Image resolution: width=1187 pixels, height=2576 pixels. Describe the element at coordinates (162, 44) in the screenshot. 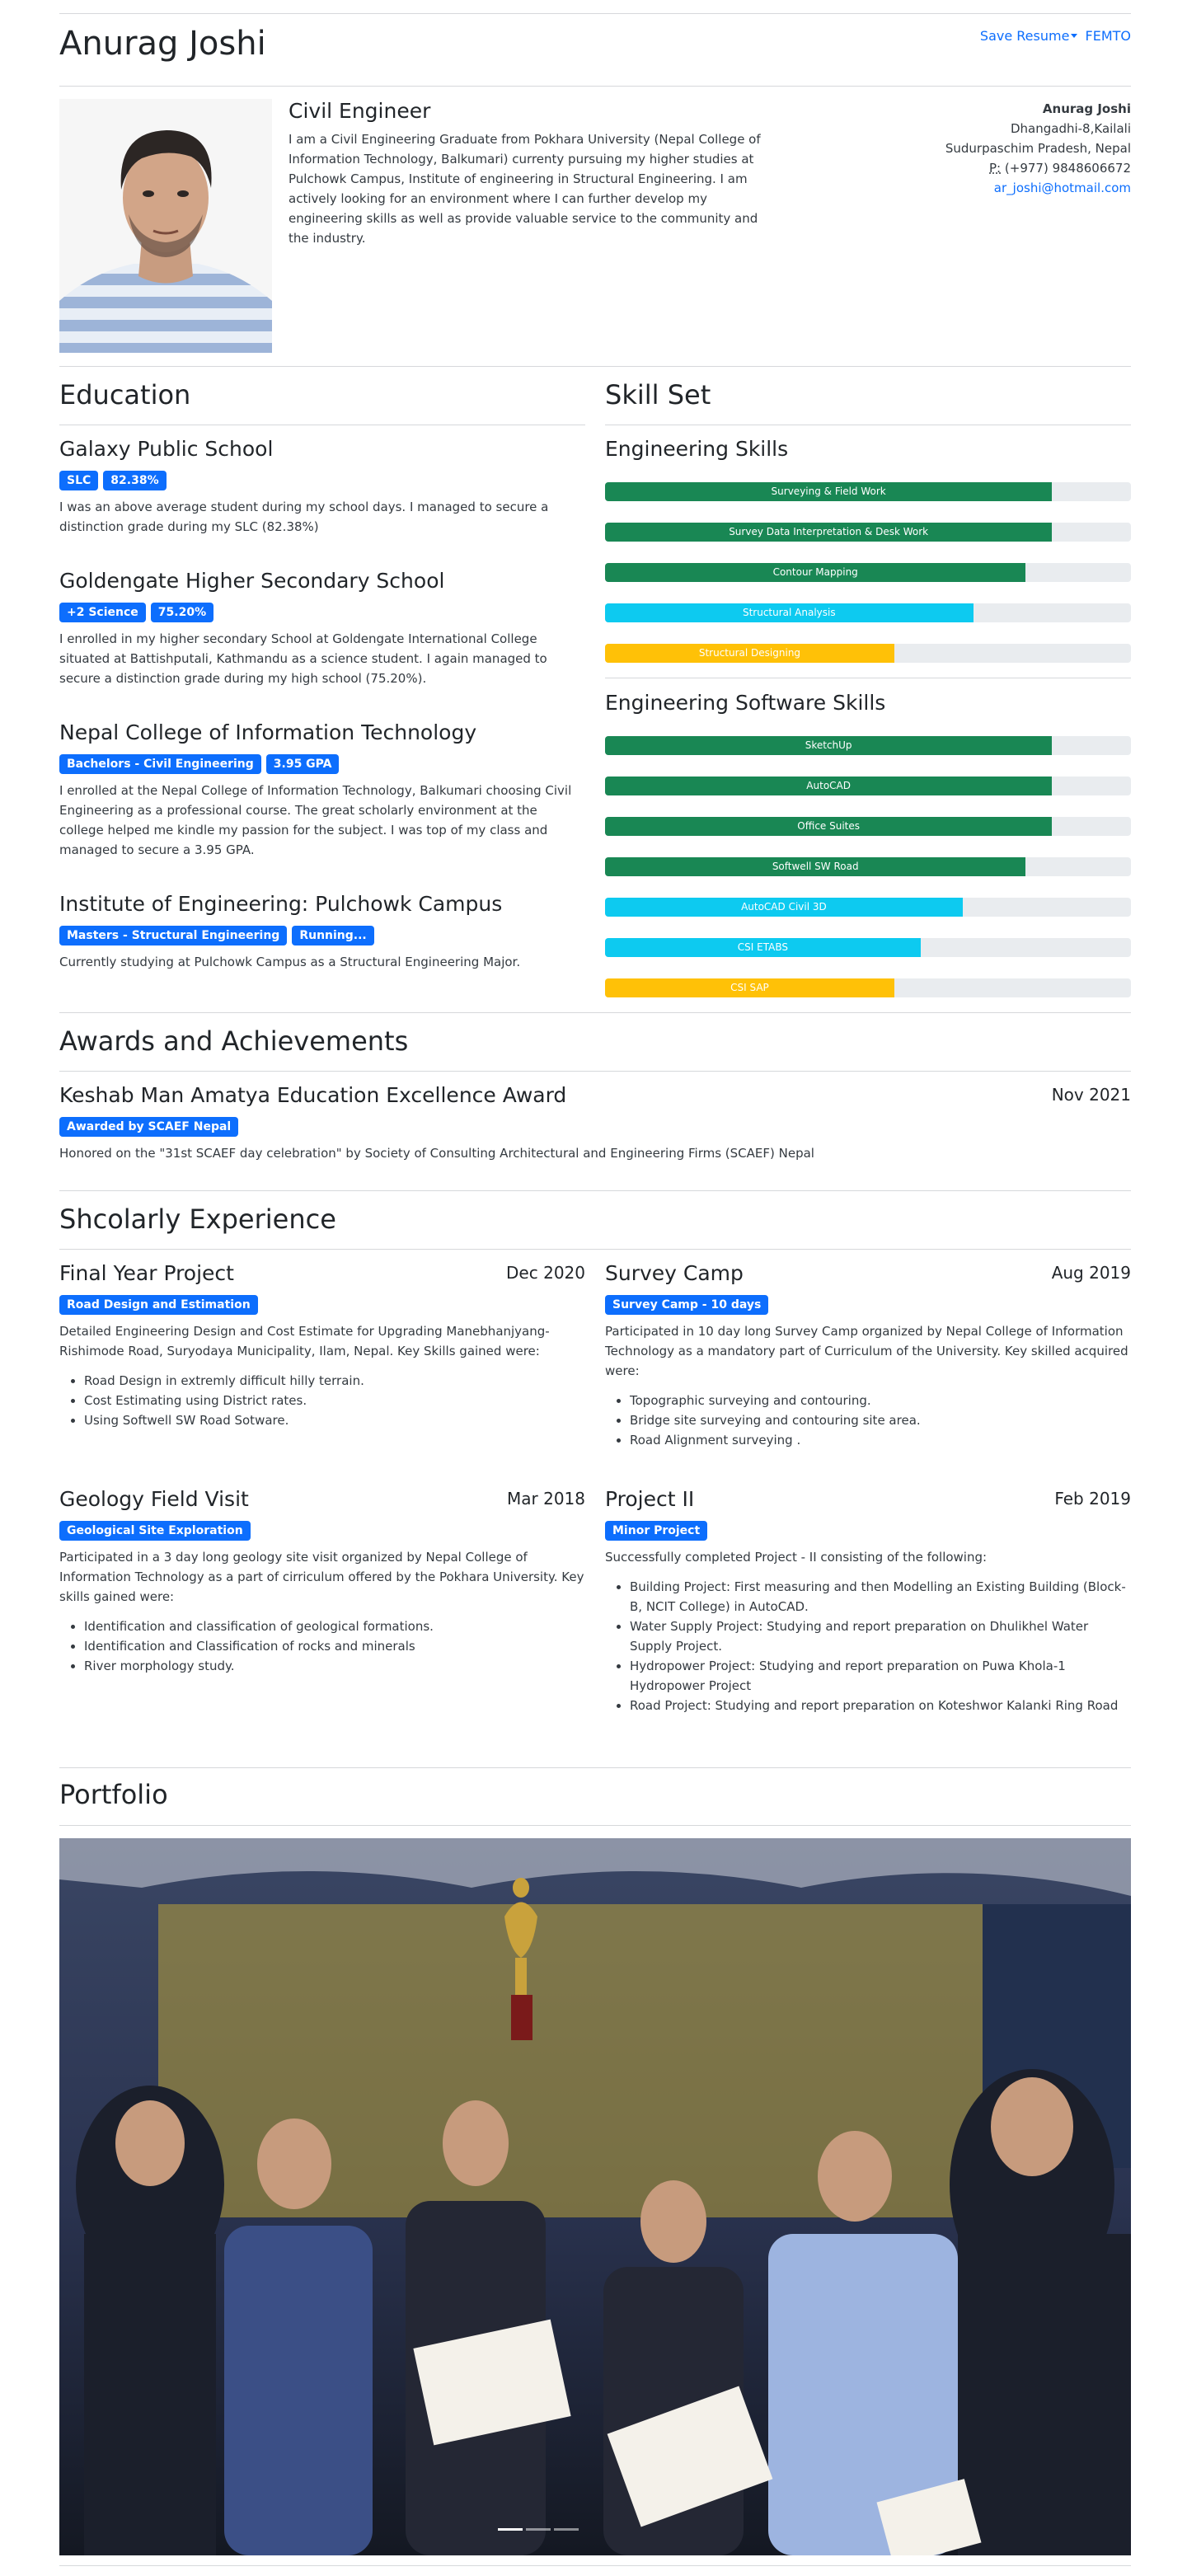

I see `page-title: Anurag Joshi` at that location.